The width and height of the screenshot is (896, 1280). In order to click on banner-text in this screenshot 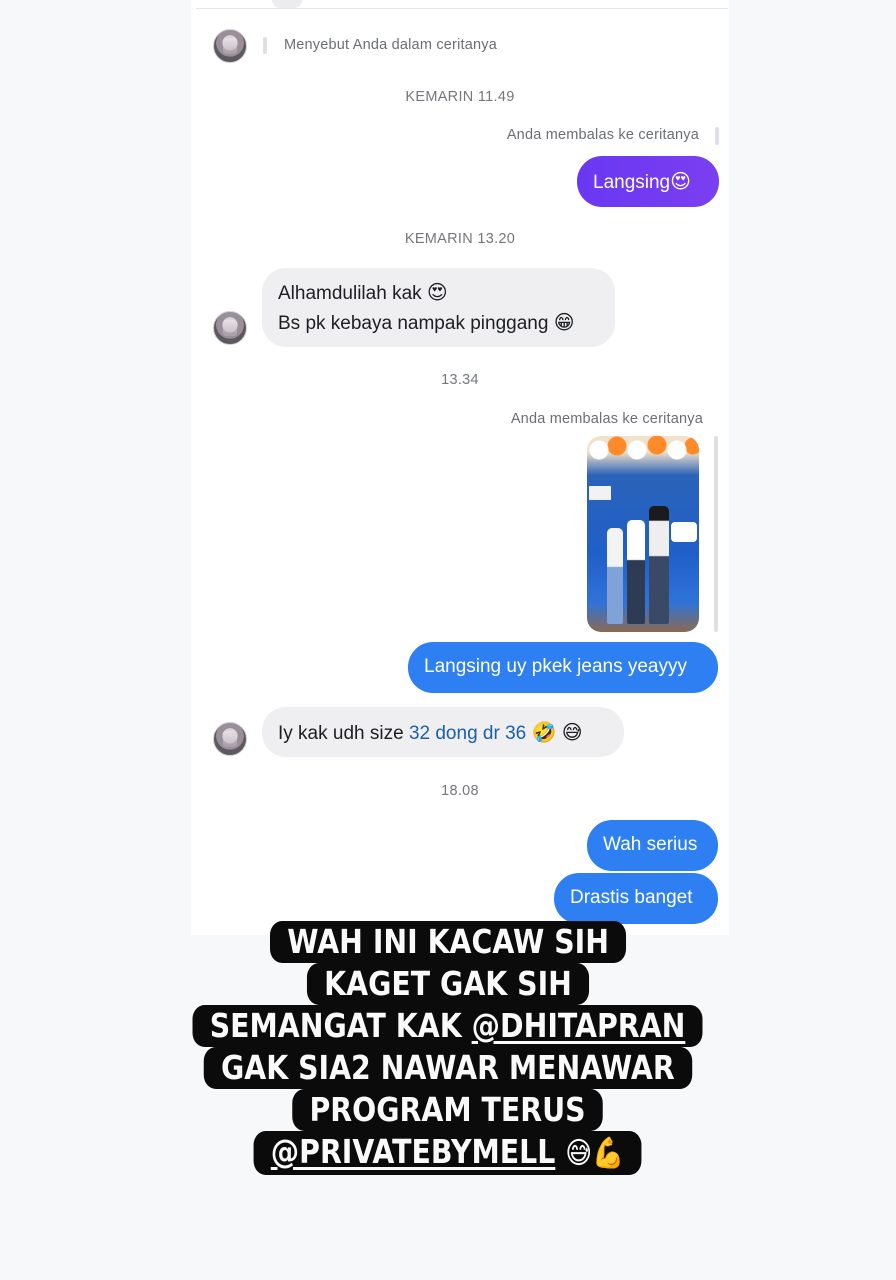, I will do `click(684, 532)`.